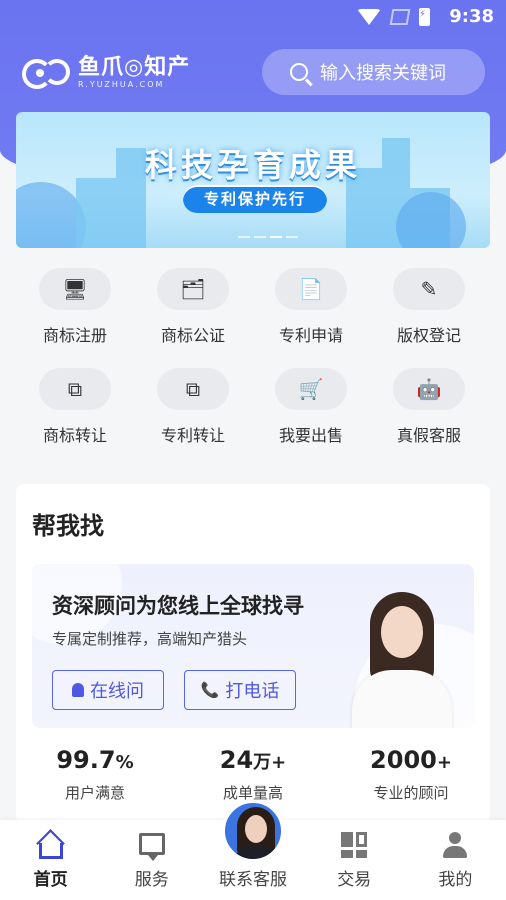 This screenshot has width=506, height=900. Describe the element at coordinates (210, 690) in the screenshot. I see `phone-icon: 📞` at that location.